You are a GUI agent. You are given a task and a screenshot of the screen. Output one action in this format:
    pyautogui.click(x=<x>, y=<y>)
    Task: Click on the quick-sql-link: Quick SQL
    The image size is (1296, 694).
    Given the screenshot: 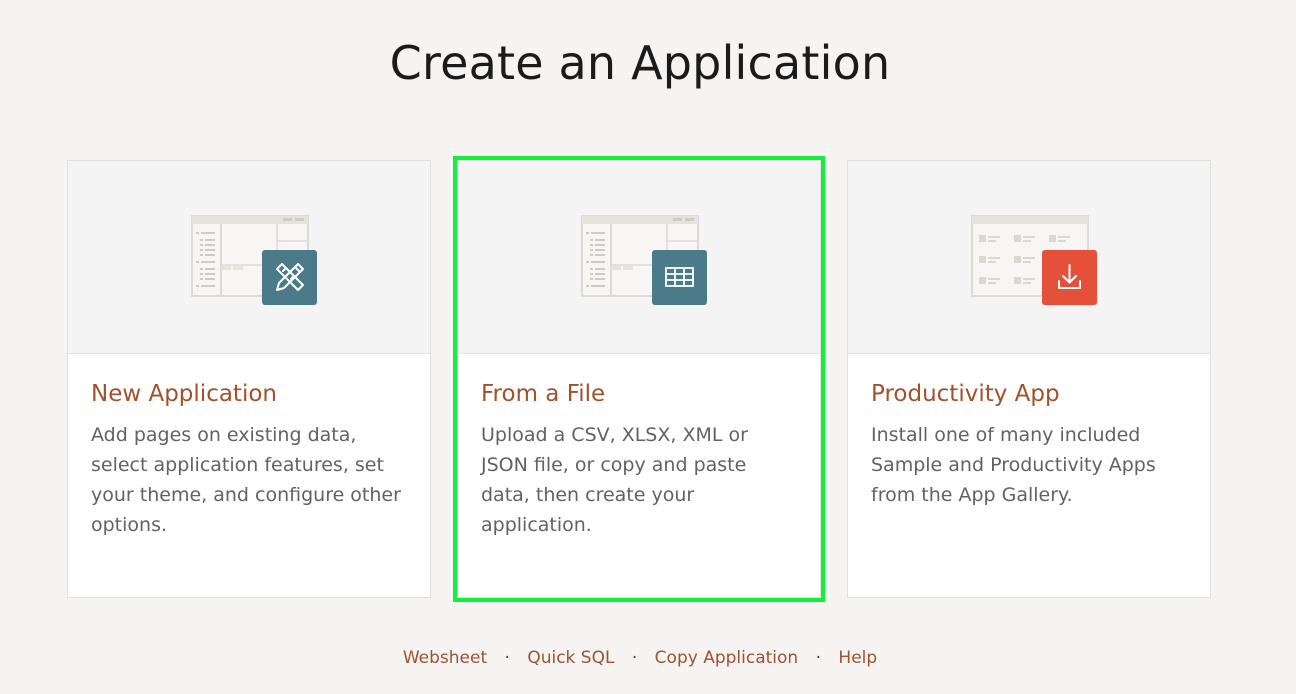 What is the action you would take?
    pyautogui.click(x=570, y=658)
    